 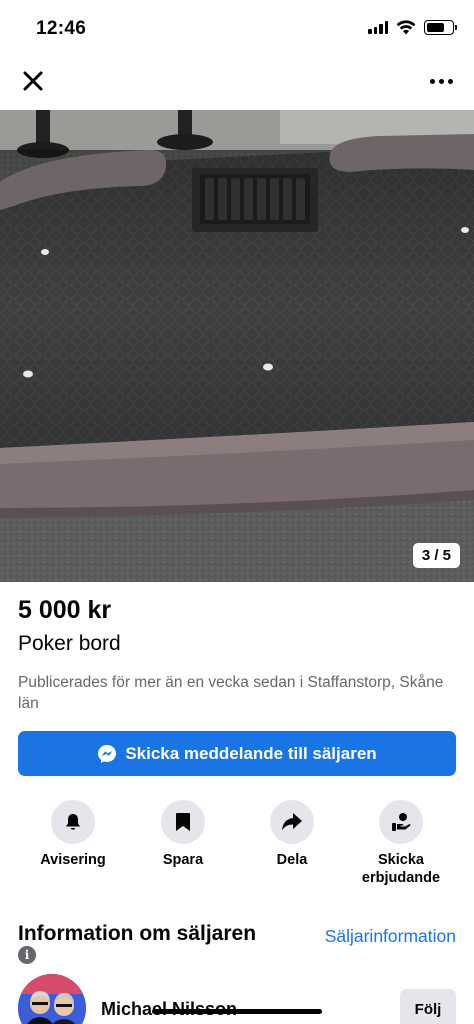 I want to click on make-offer-circle, so click(x=401, y=822).